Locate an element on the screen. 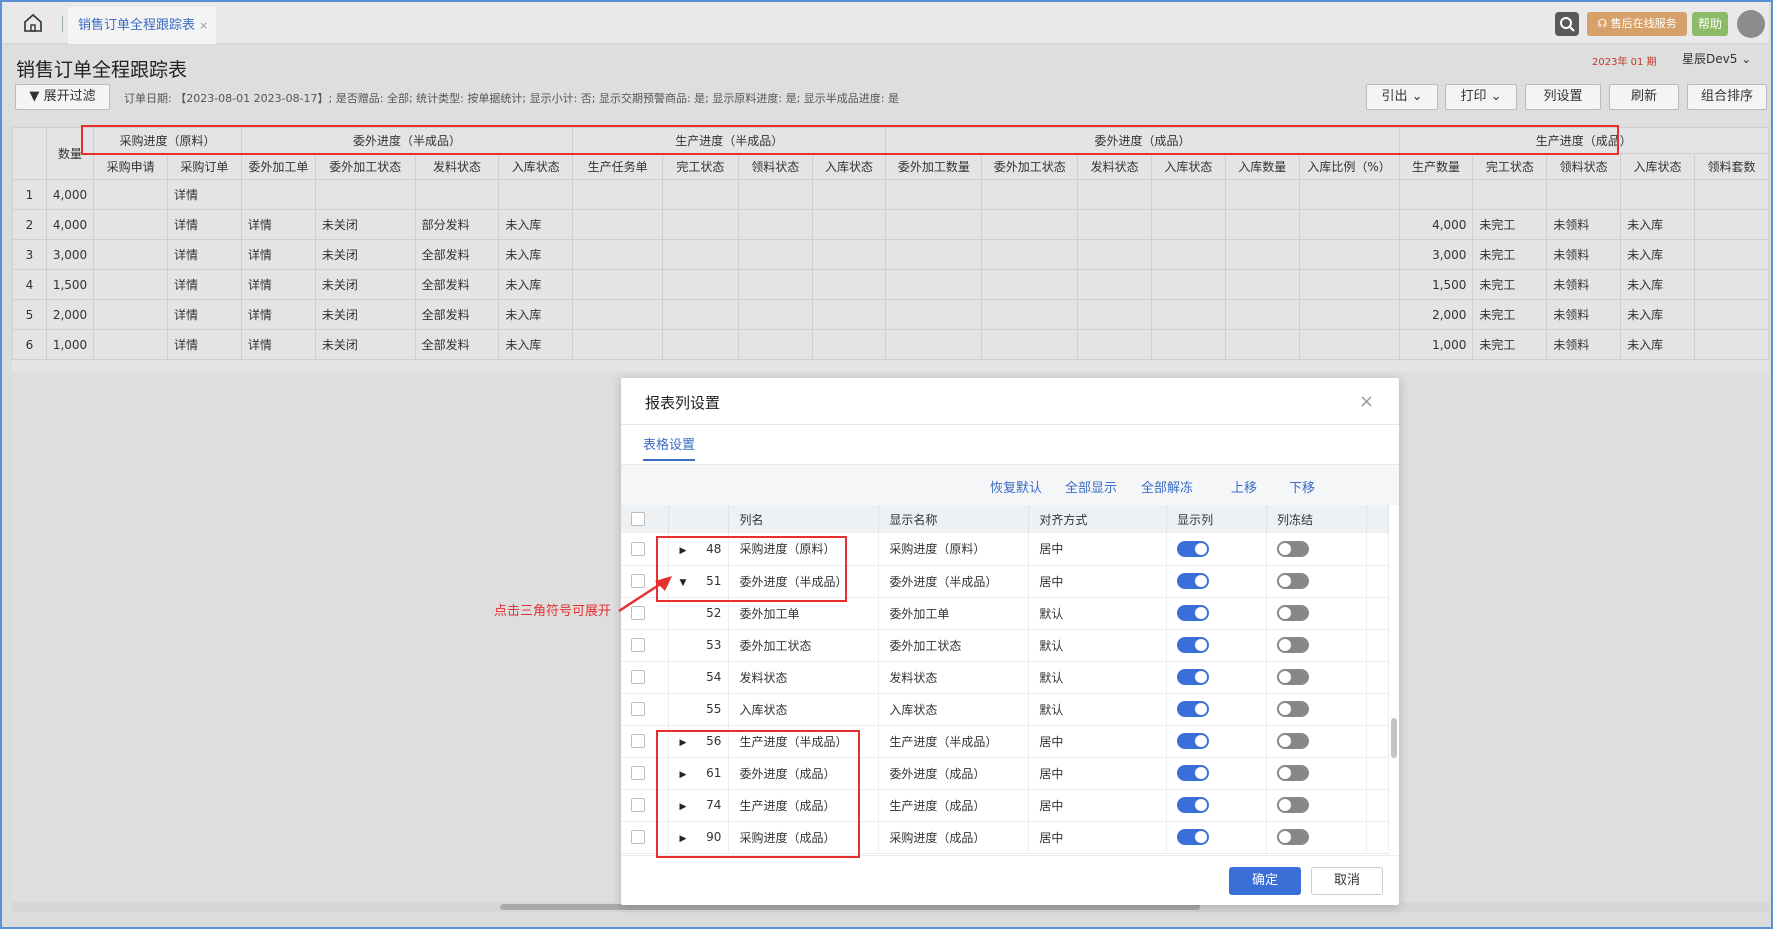 The width and height of the screenshot is (1773, 929). dialog-scrollbar is located at coordinates (1394, 738).